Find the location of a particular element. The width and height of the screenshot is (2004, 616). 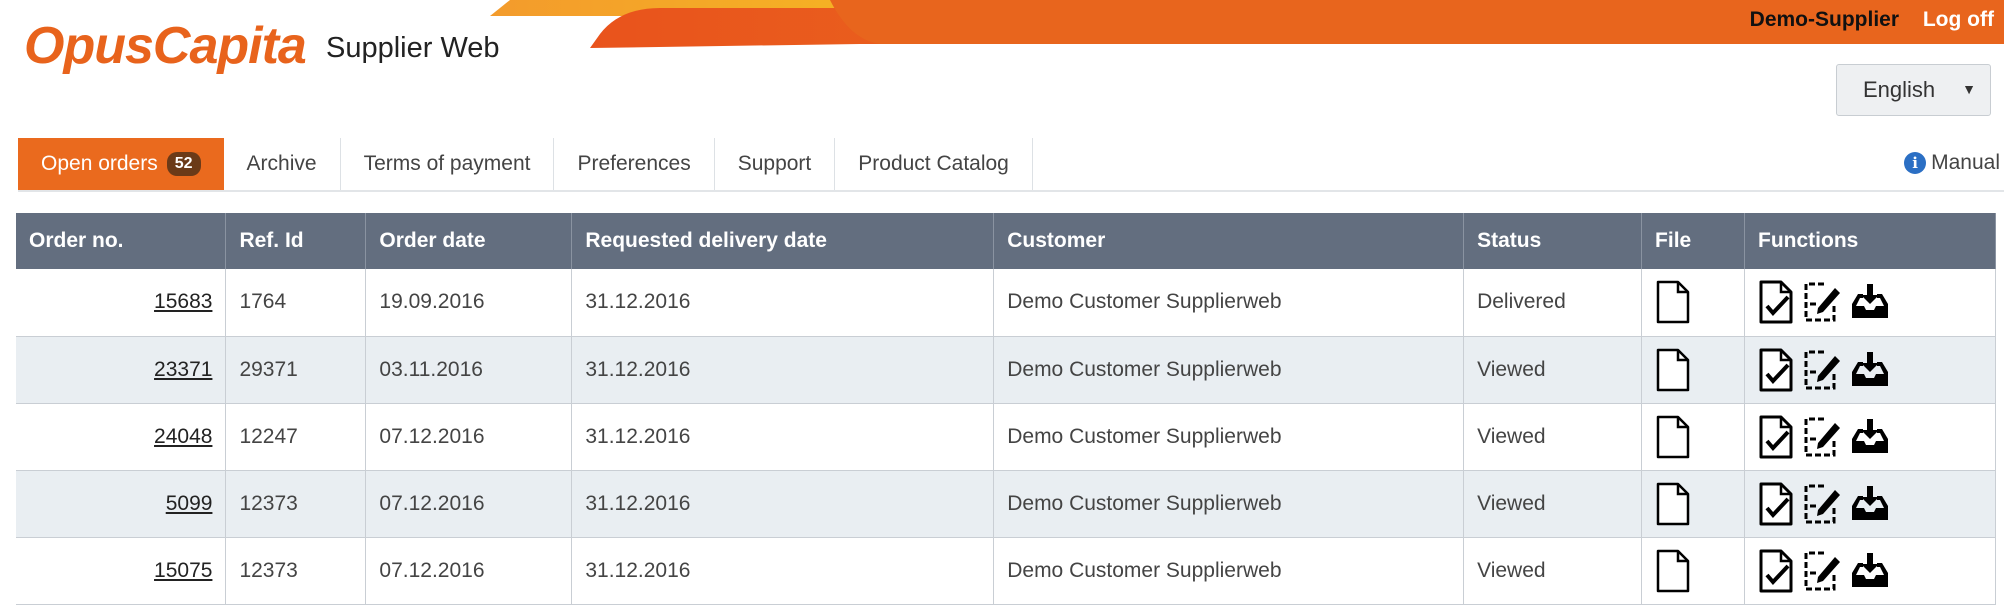

tab-archive: Archive is located at coordinates (282, 164).